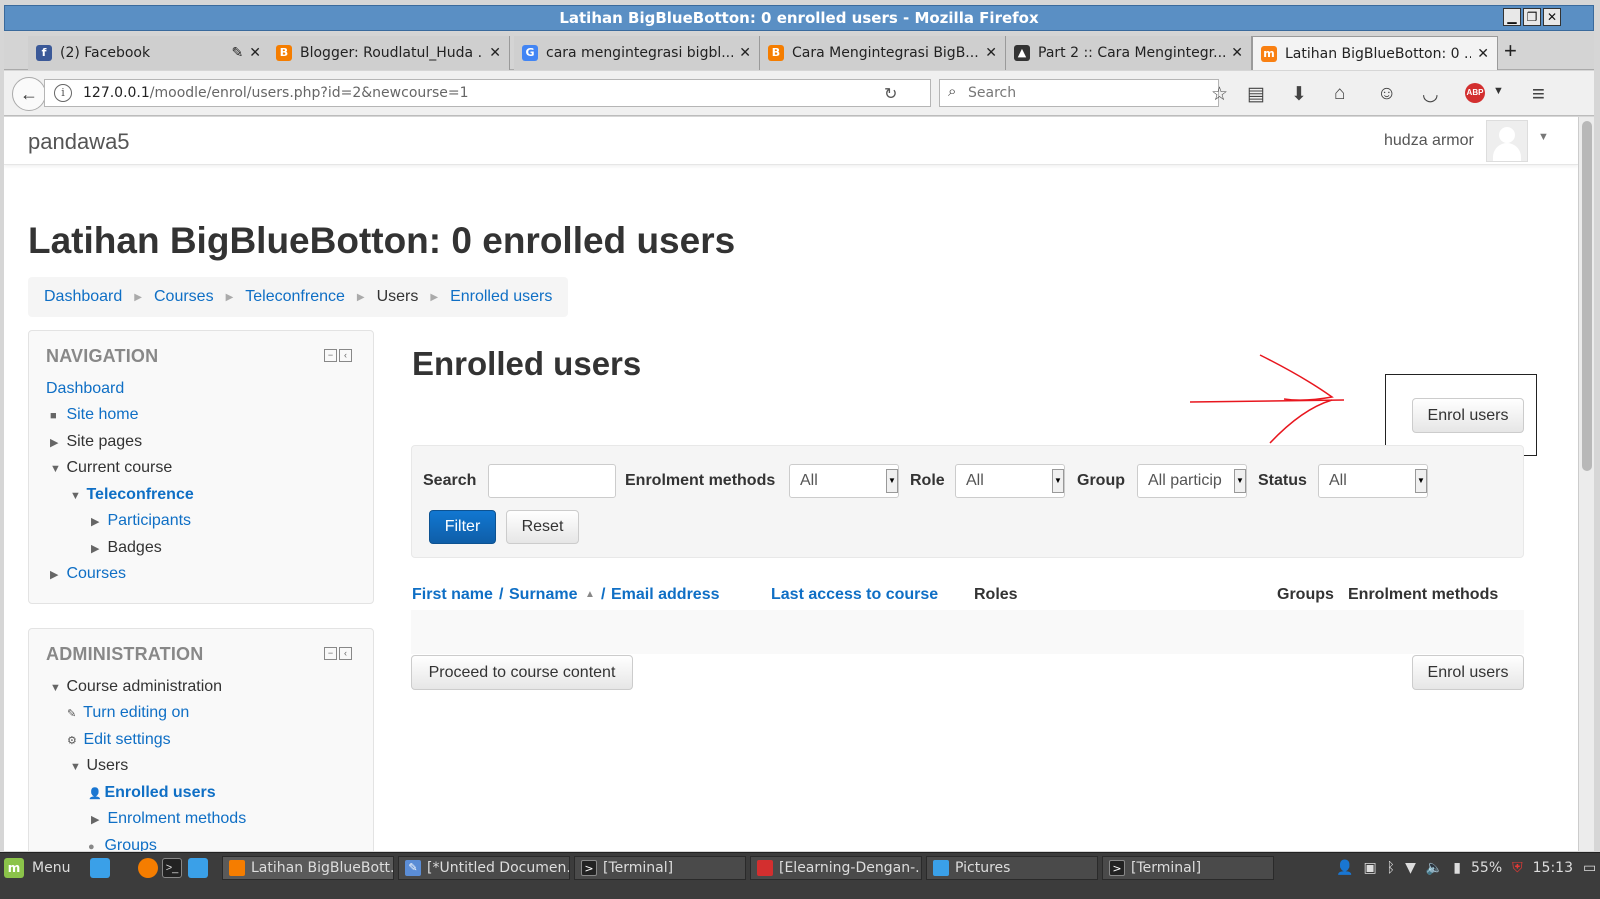 The image size is (1600, 899). Describe the element at coordinates (149, 53) in the screenshot. I see `browser-tab: f (2) Facebook ✎ ✕` at that location.